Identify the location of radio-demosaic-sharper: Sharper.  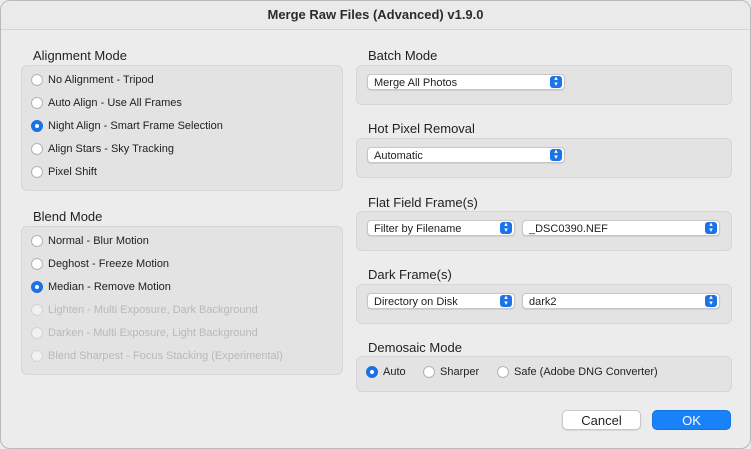
(451, 372).